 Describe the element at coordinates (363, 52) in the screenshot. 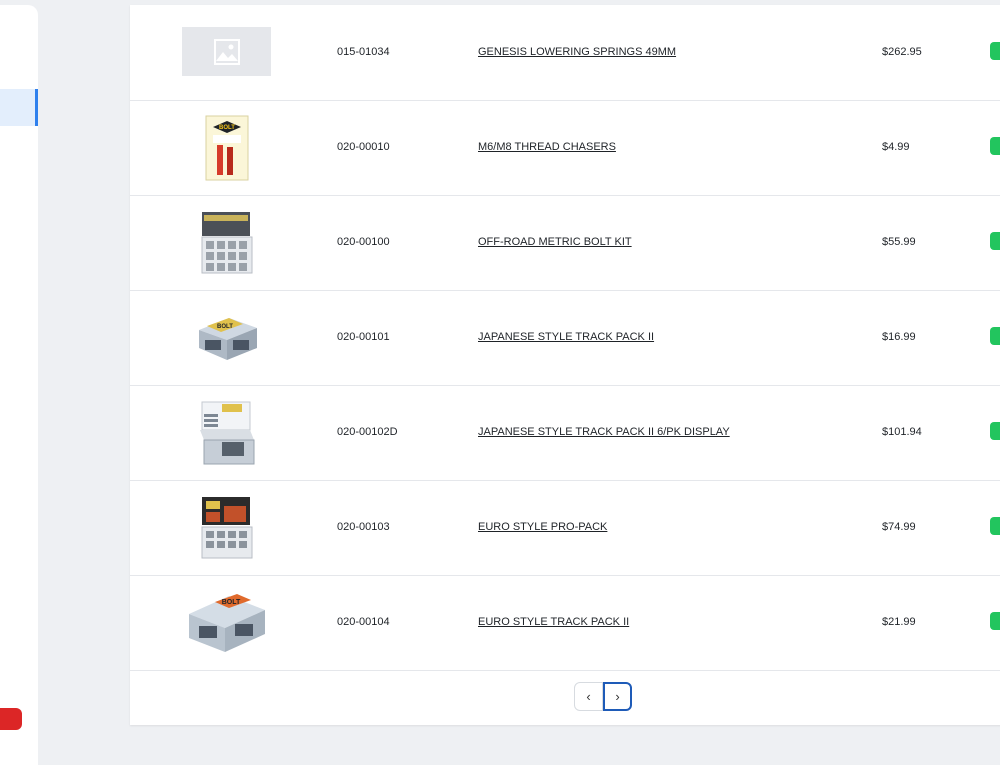

I see `product-sku: 015-01034` at that location.